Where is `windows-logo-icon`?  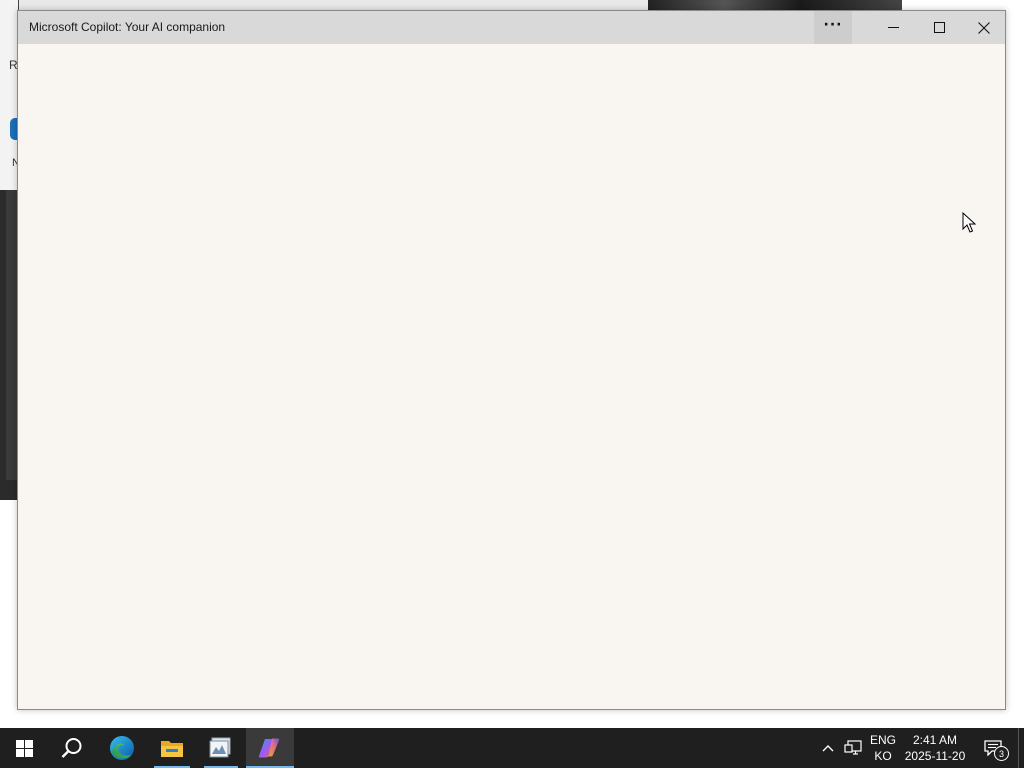 windows-logo-icon is located at coordinates (24, 748).